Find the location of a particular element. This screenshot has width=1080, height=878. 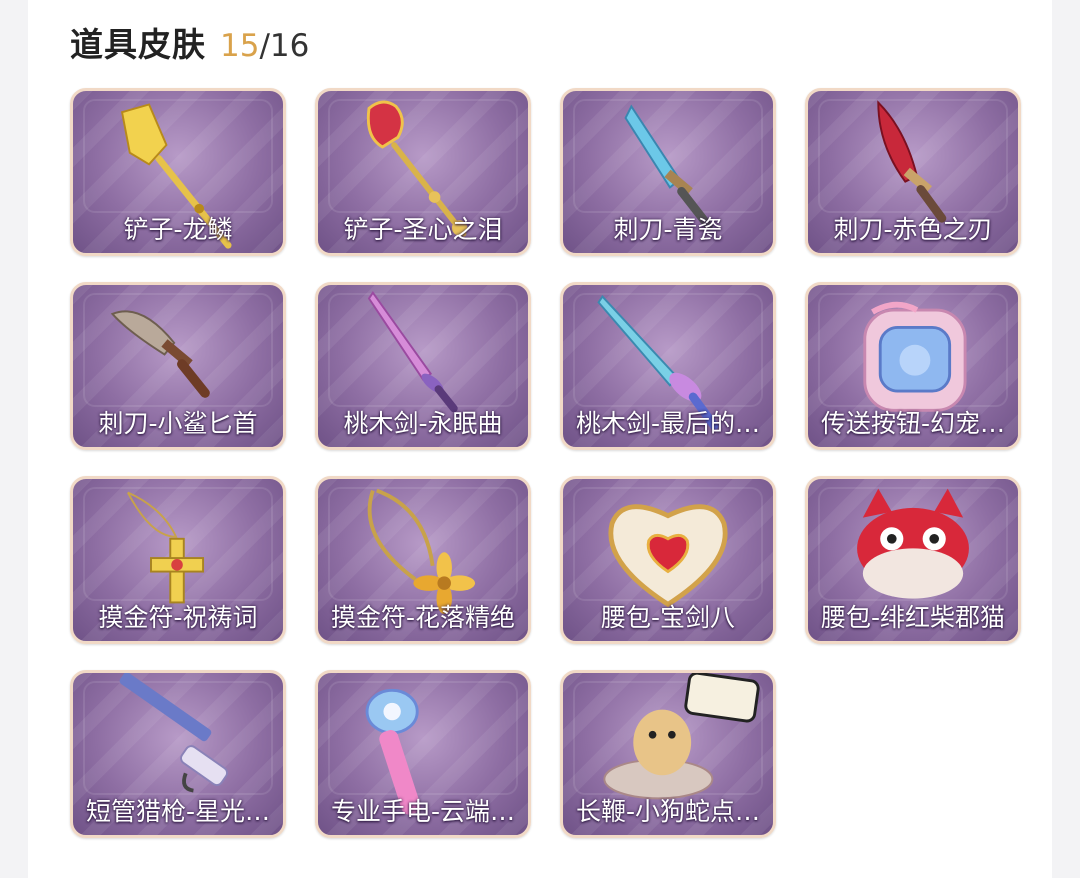

skin-card: 摸金符-花落精绝 is located at coordinates (423, 560).